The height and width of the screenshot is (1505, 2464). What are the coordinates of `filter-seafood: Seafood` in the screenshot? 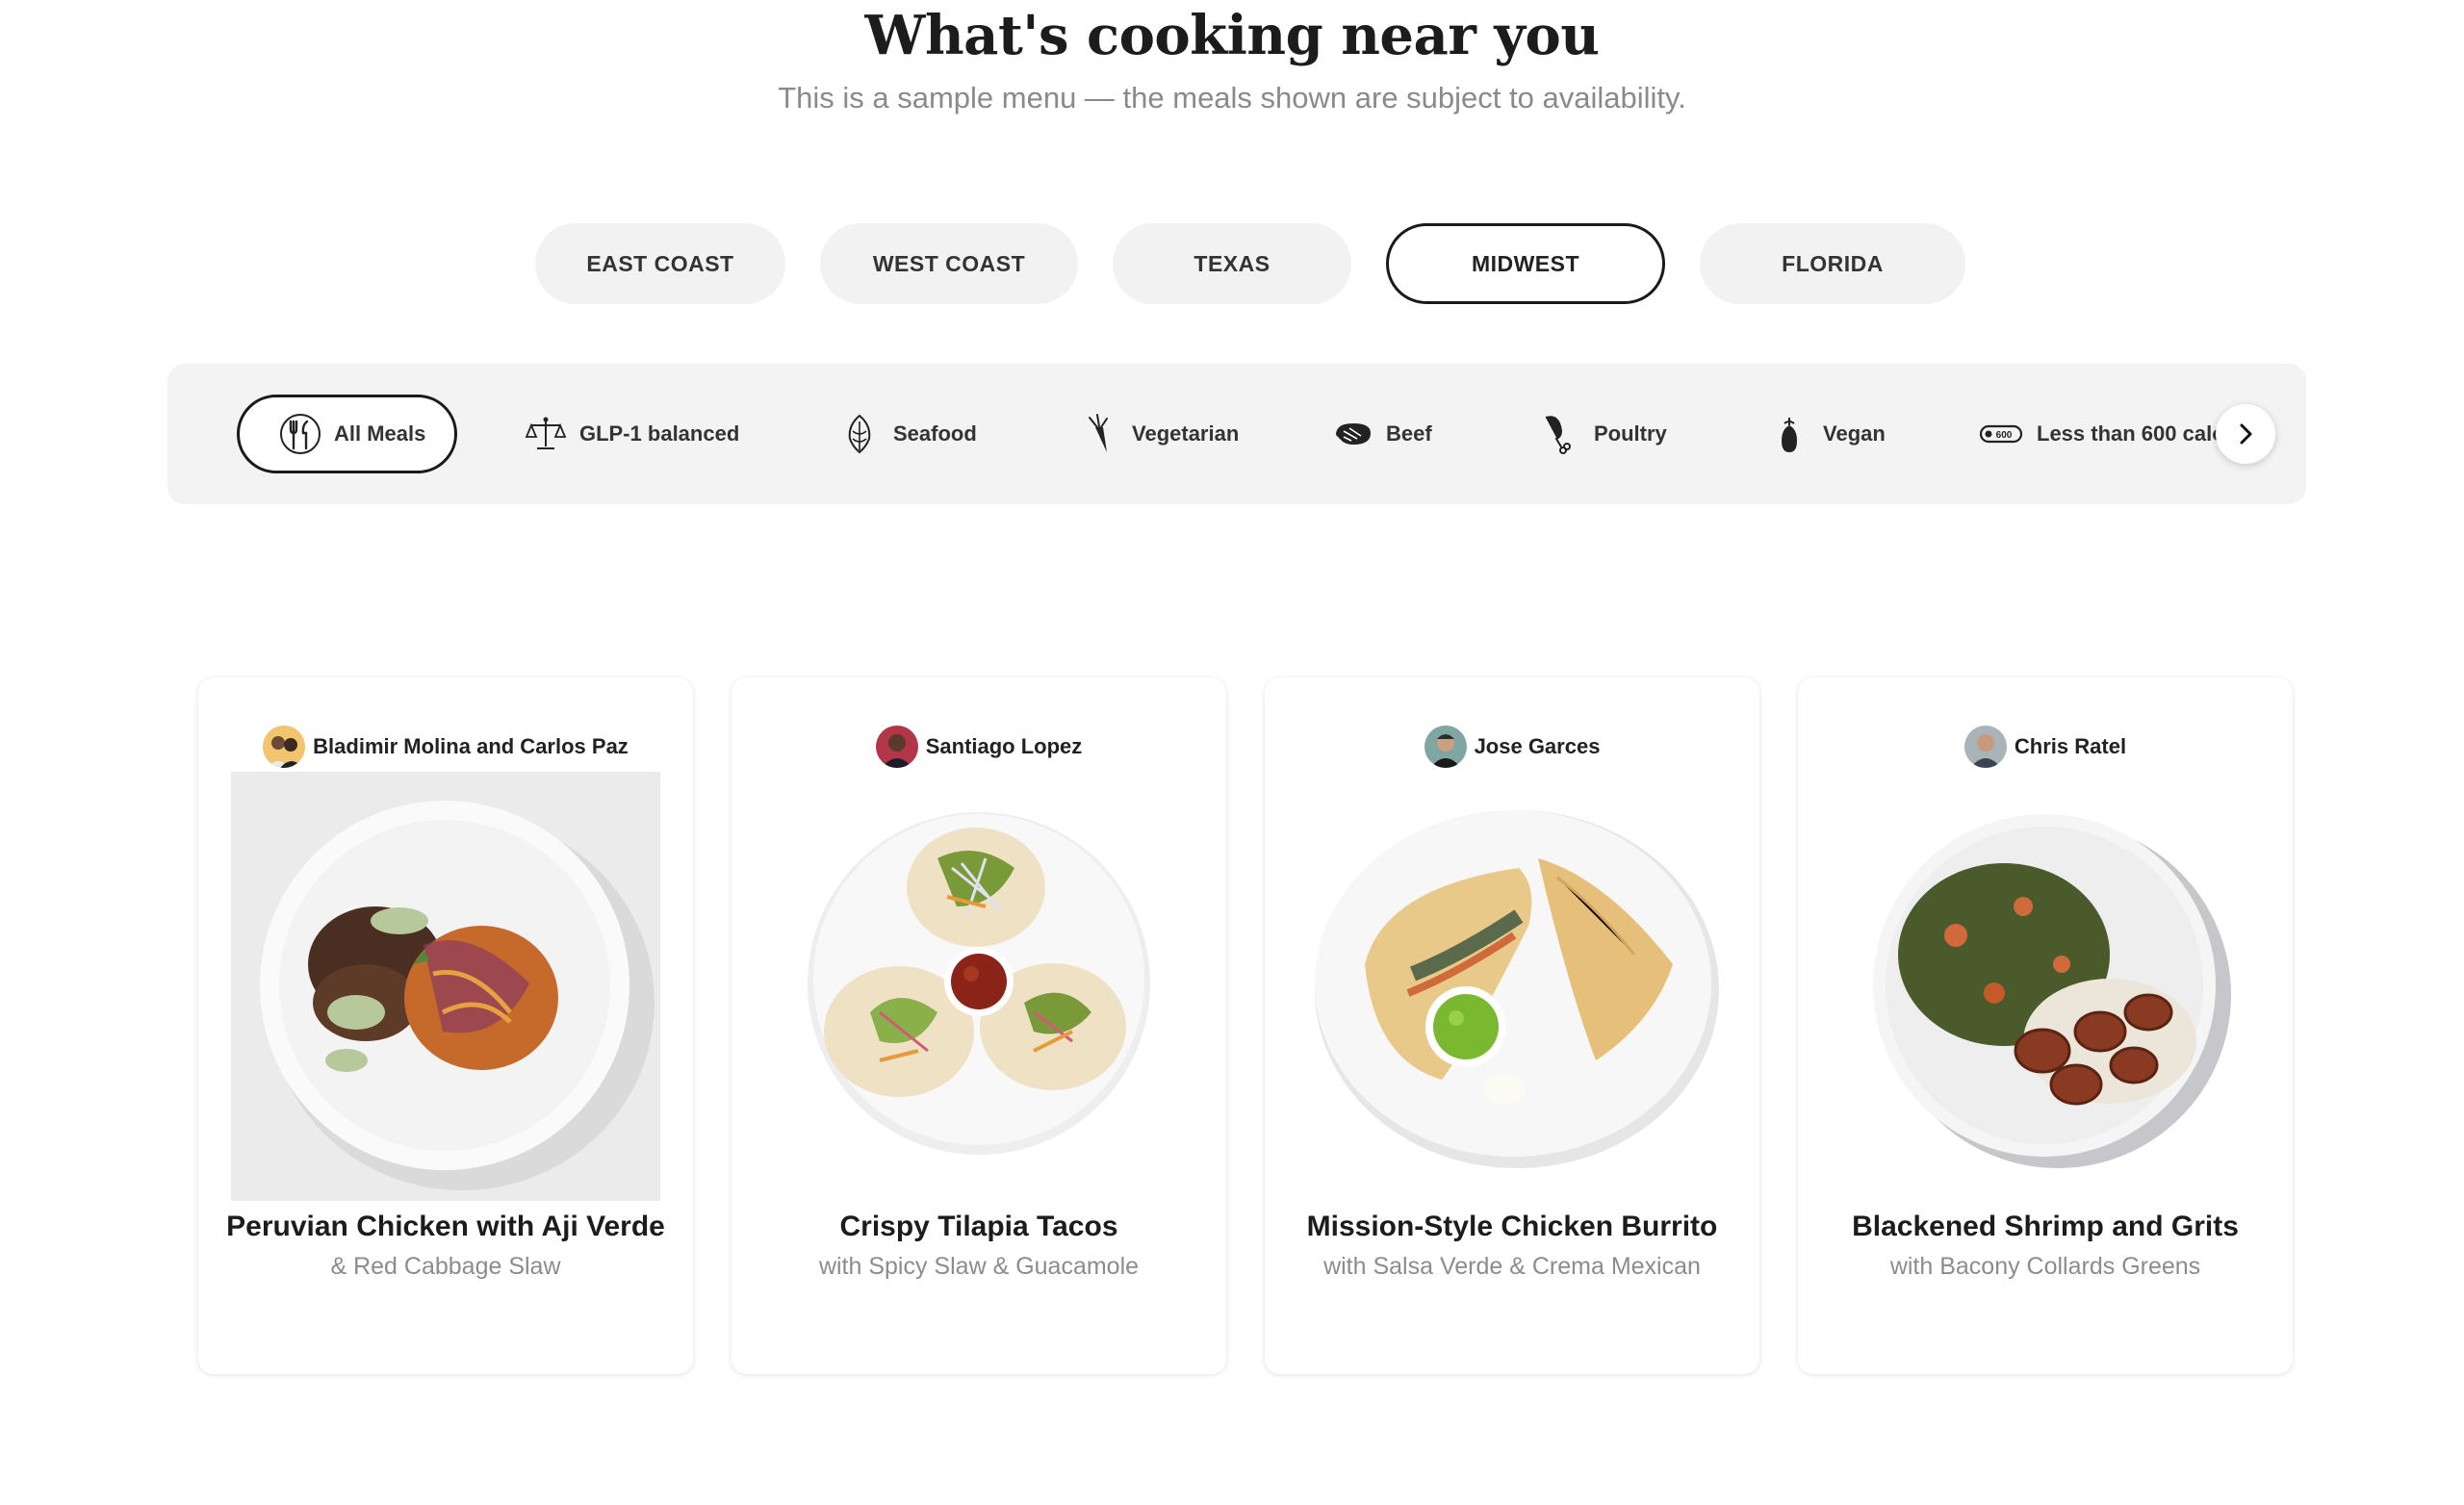 It's located at (907, 434).